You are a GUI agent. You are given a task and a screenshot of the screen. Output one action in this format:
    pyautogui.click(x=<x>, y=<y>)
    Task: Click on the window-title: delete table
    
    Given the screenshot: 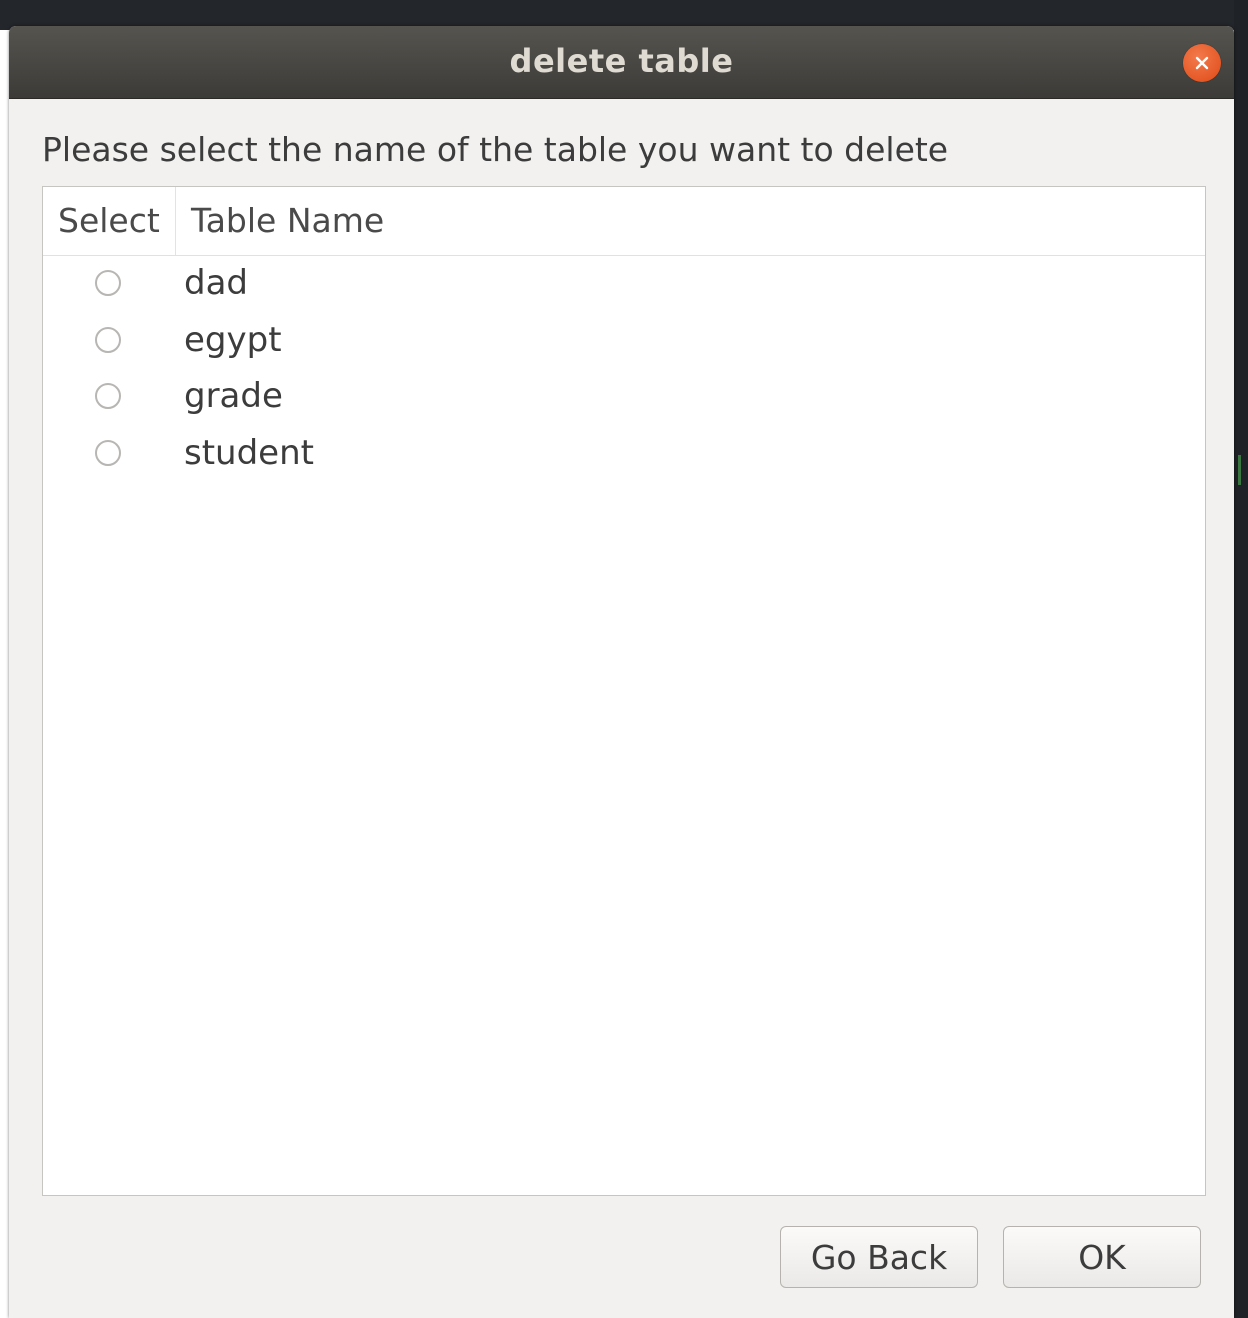 What is the action you would take?
    pyautogui.click(x=621, y=61)
    